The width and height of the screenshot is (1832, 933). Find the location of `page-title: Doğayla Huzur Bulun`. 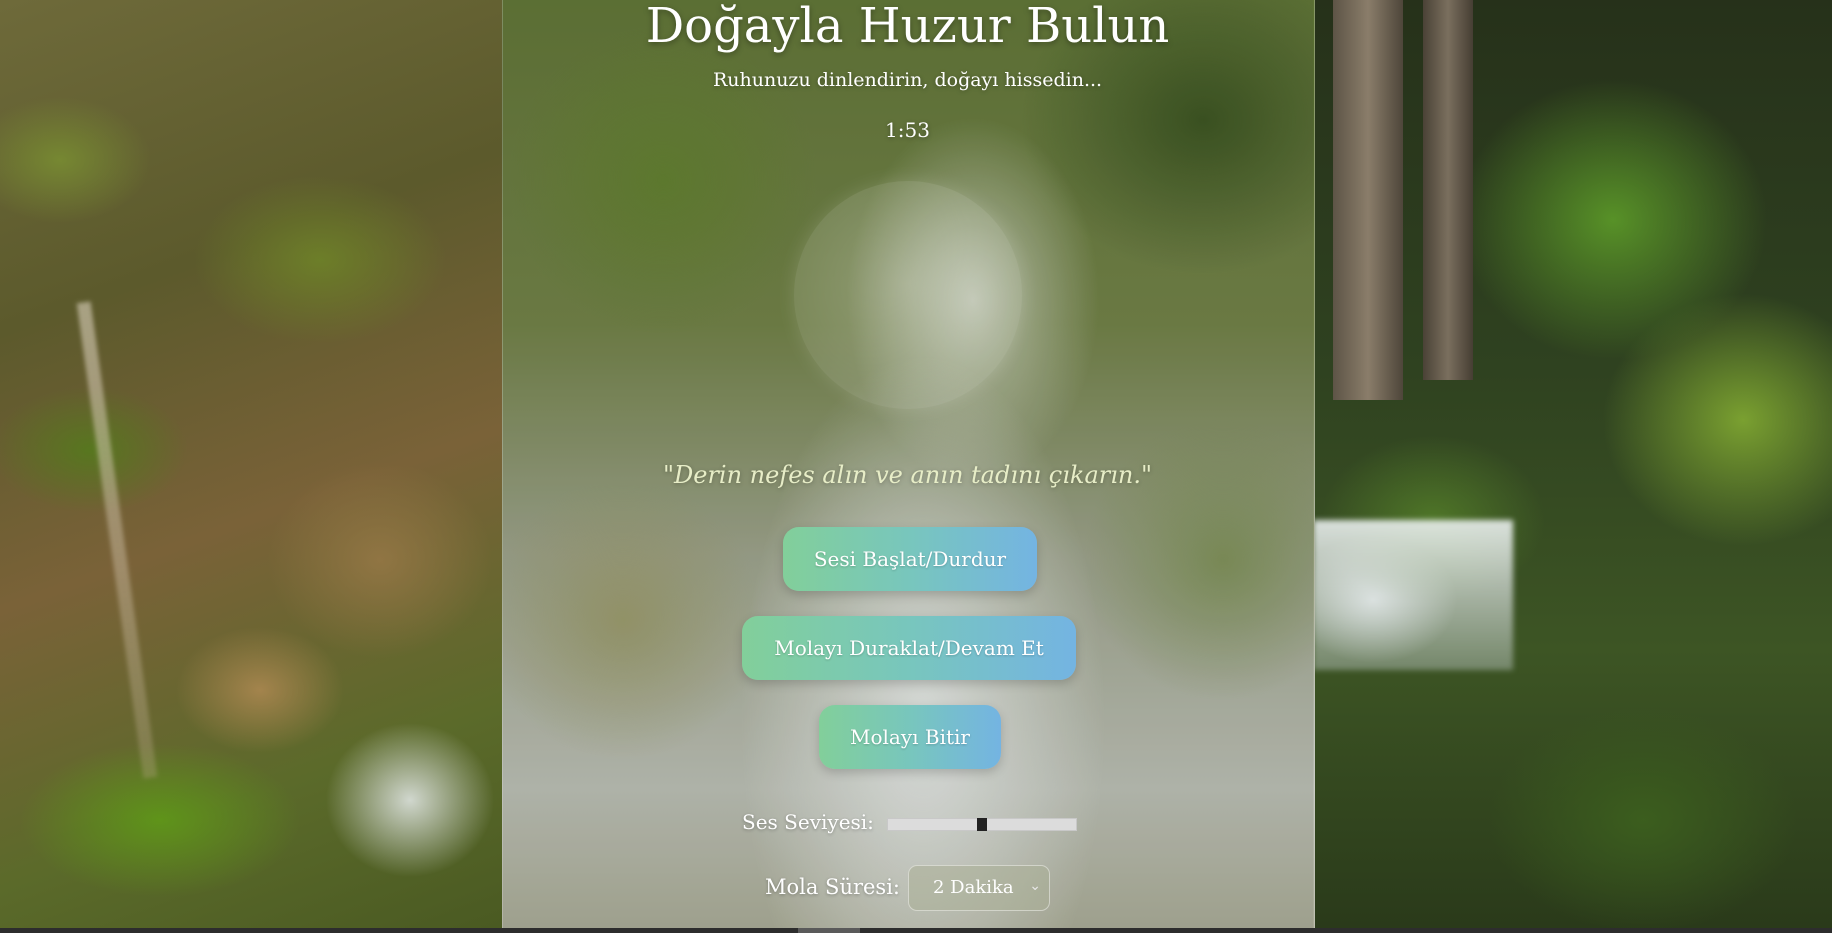

page-title: Doğayla Huzur Bulun is located at coordinates (907, 27).